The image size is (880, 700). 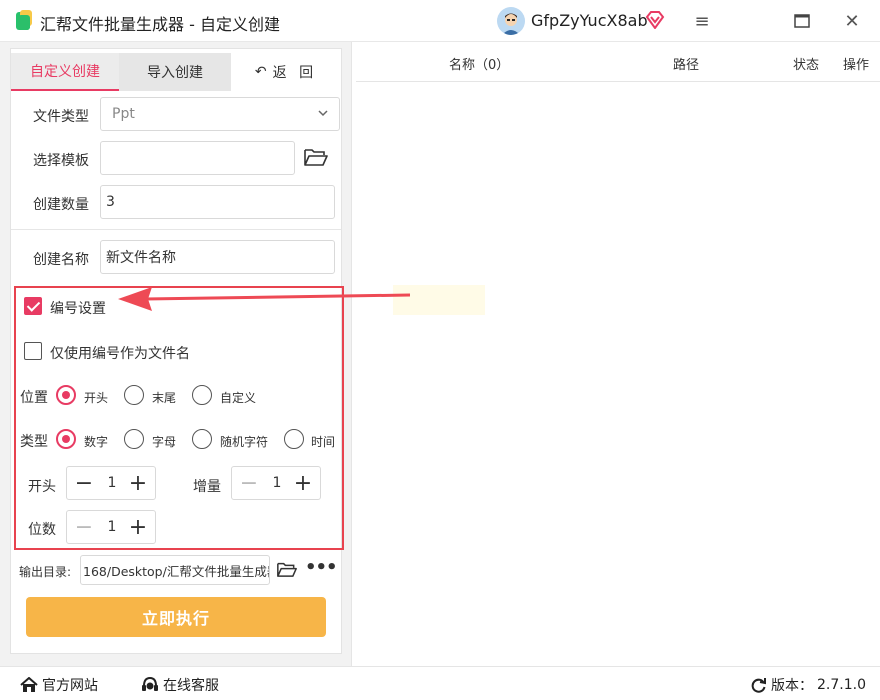 What do you see at coordinates (217, 202) in the screenshot?
I see `count-input: 3` at bounding box center [217, 202].